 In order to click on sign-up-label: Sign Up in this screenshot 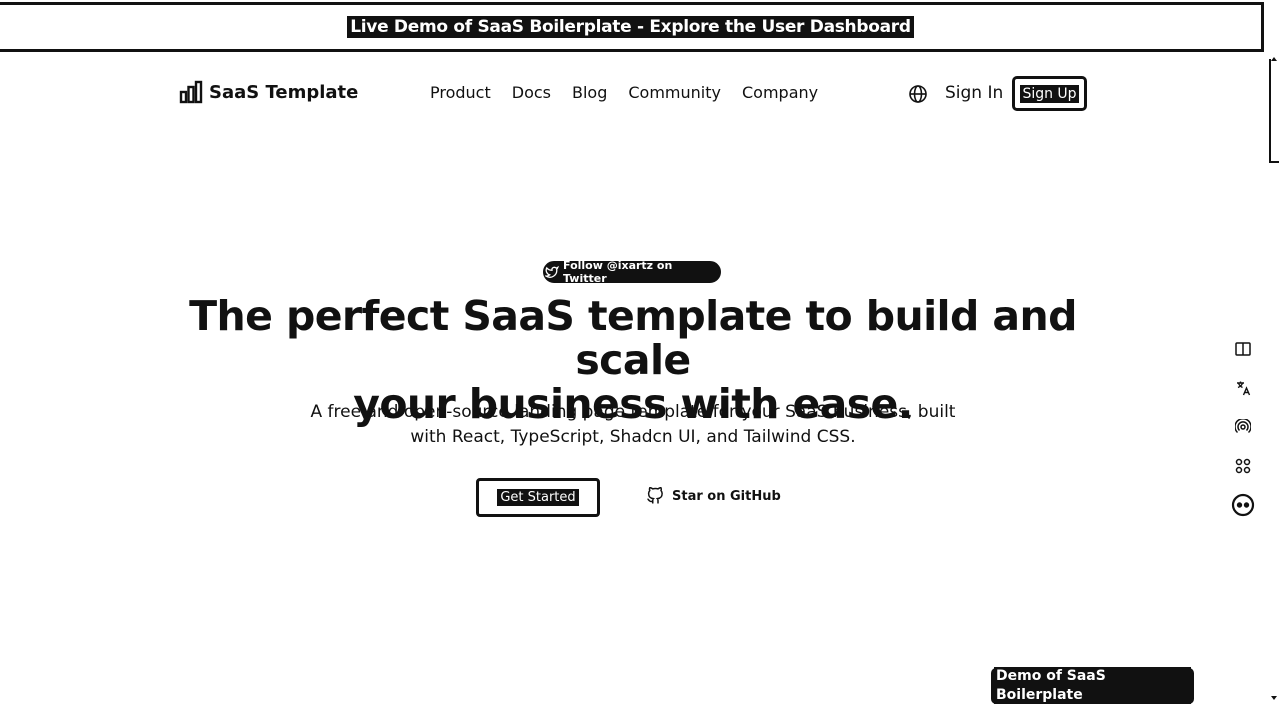, I will do `click(1049, 93)`.